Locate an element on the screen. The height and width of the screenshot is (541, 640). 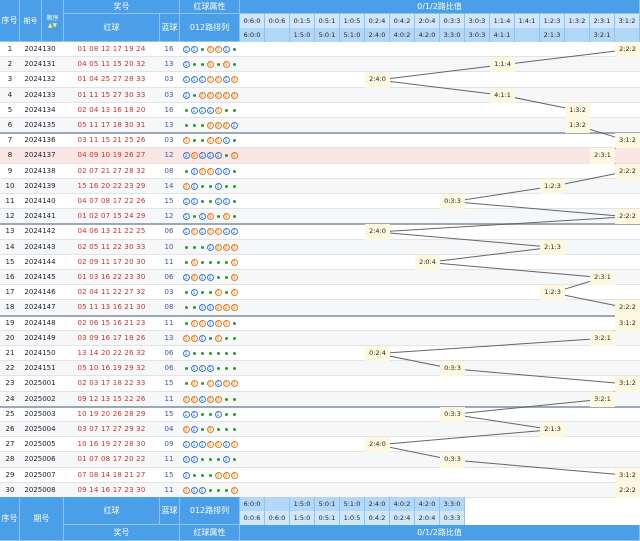
row-seq: 27 is located at coordinates (10, 444).